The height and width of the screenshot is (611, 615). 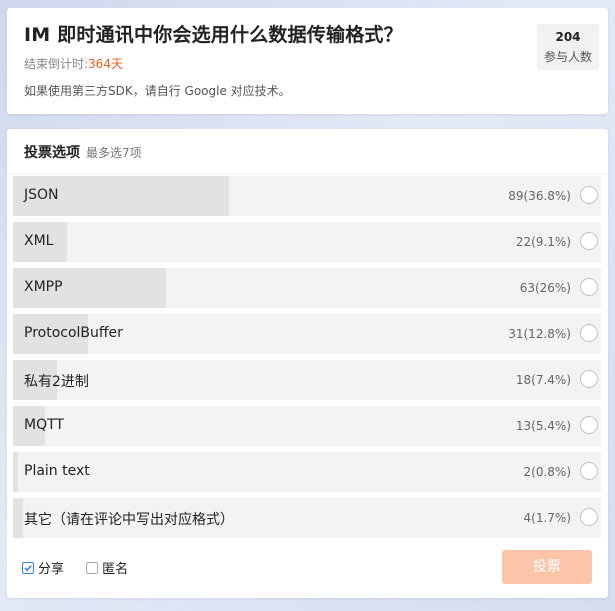 I want to click on vote-option: XMPP 63(26%), so click(x=307, y=288).